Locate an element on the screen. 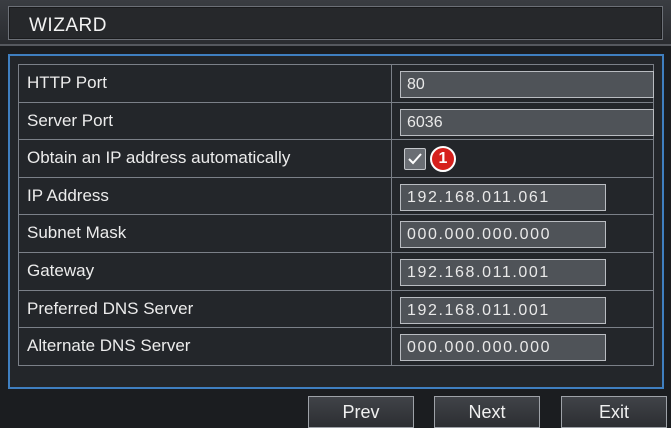 The image size is (671, 428). table-row: Server Port 6036 is located at coordinates (336, 121).